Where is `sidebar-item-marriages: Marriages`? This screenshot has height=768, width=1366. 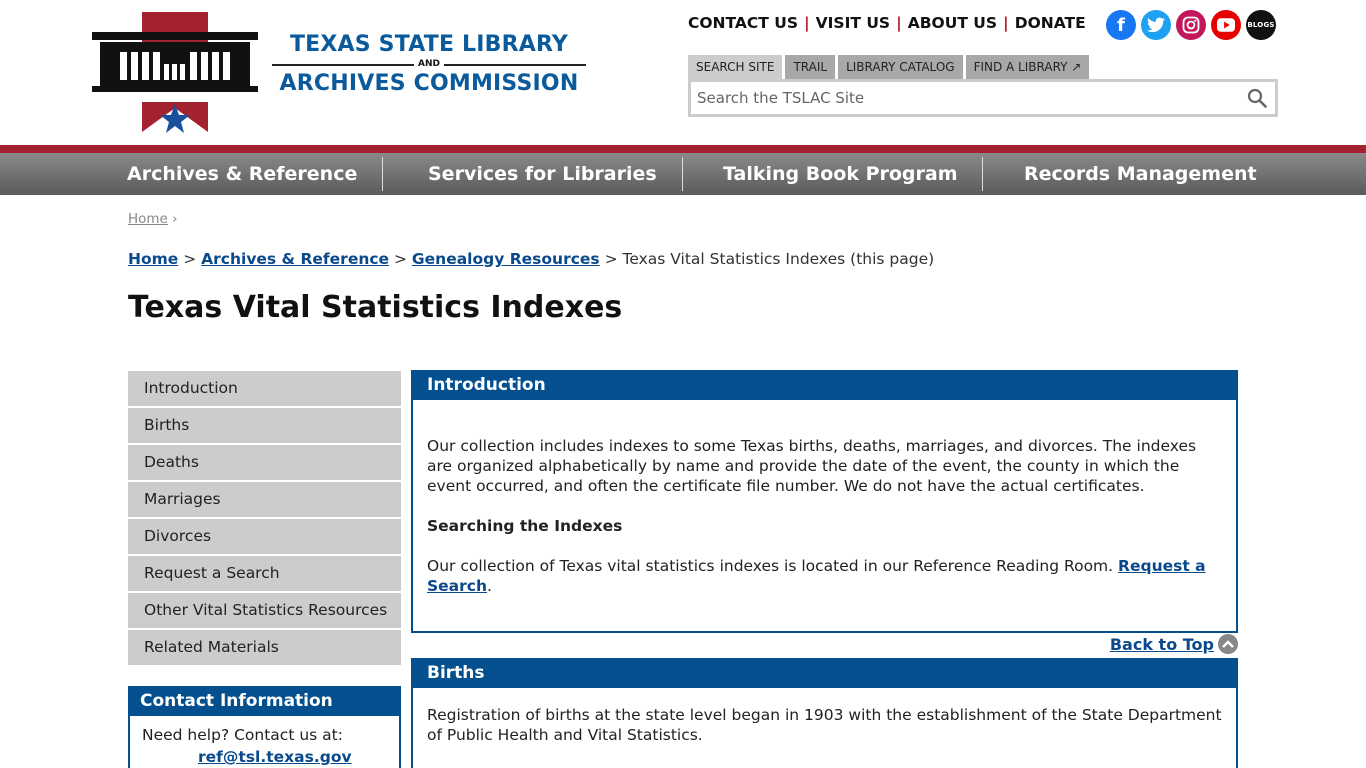
sidebar-item-marriages: Marriages is located at coordinates (264, 499).